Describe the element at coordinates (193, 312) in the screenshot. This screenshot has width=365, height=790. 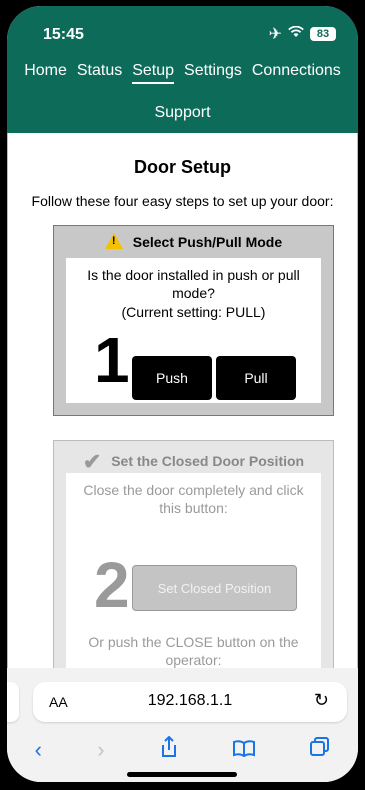
I see `current-setting: (Current setting: PULL)` at that location.